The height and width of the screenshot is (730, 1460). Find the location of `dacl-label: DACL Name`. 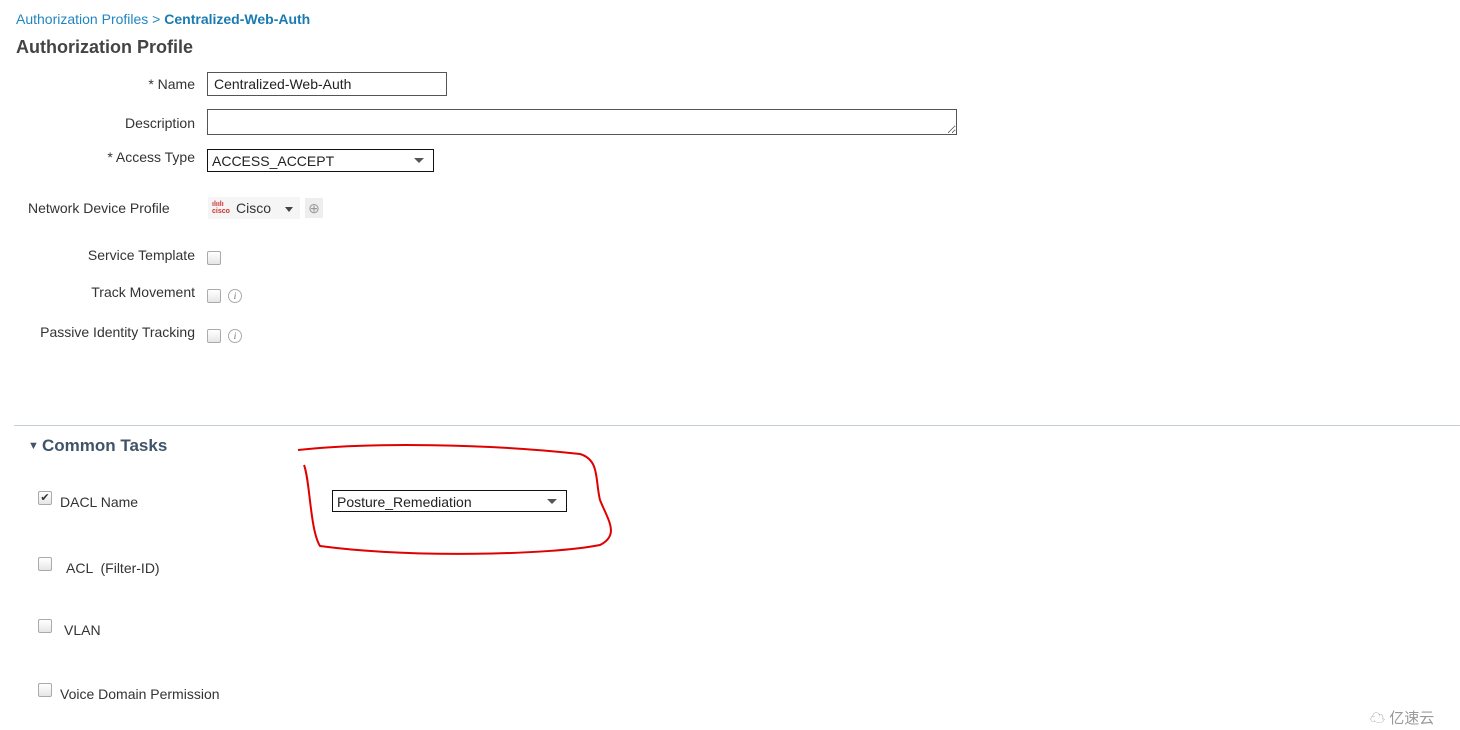

dacl-label: DACL Name is located at coordinates (99, 502).